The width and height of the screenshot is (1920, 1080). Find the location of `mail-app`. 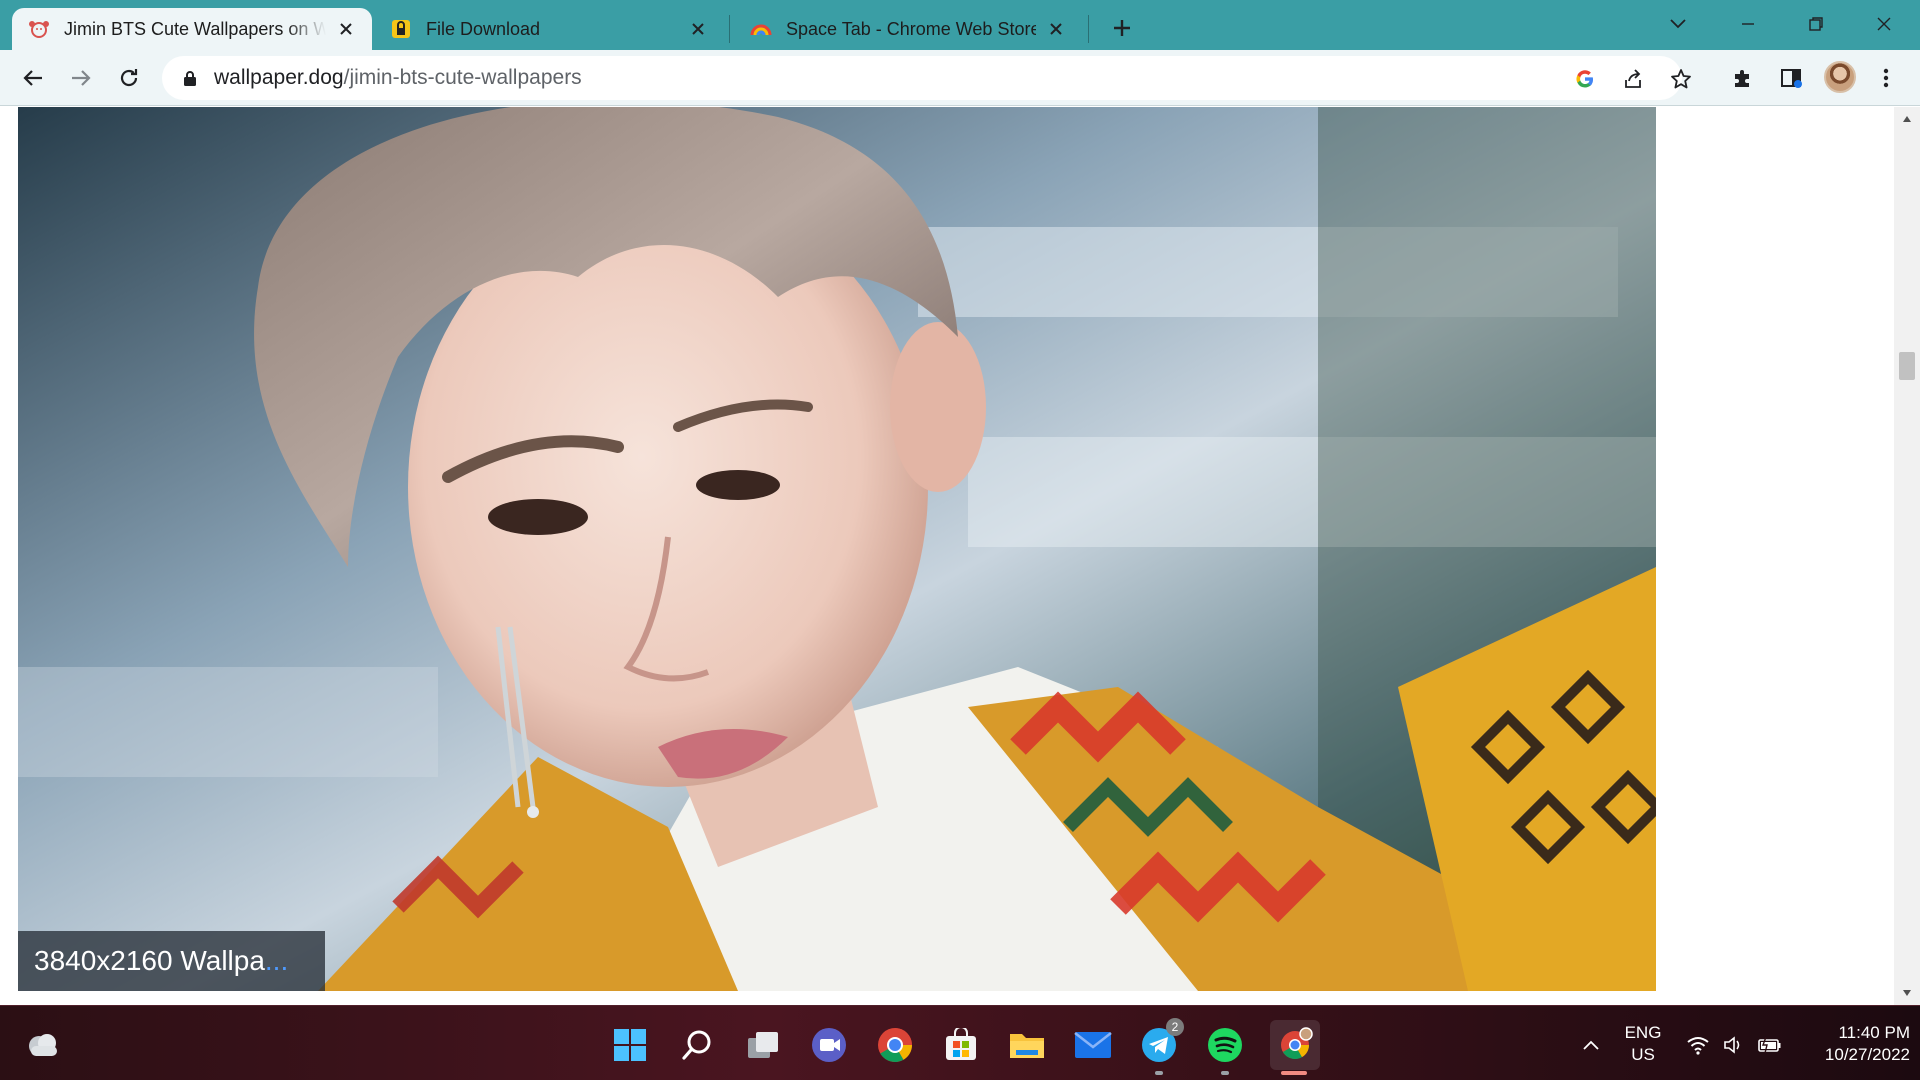

mail-app is located at coordinates (1093, 1045).